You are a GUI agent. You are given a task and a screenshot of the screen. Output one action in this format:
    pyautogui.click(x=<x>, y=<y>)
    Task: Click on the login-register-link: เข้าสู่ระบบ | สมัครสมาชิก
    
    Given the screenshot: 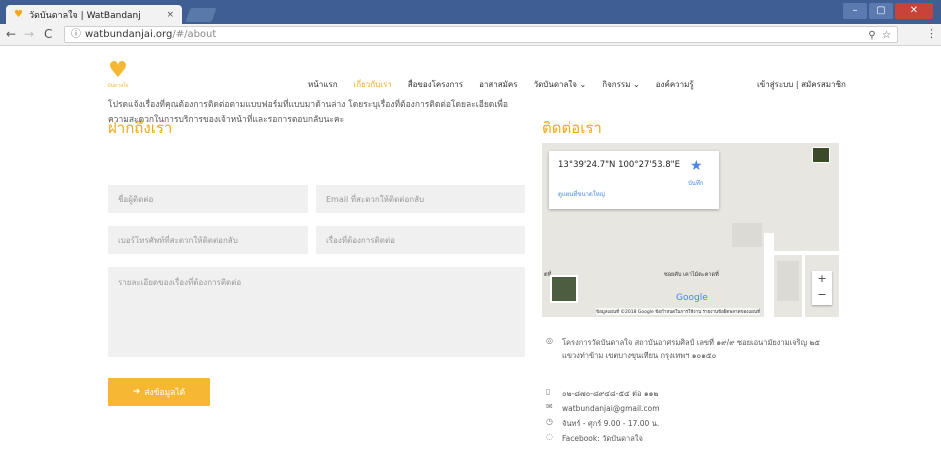 What is the action you would take?
    pyautogui.click(x=801, y=84)
    